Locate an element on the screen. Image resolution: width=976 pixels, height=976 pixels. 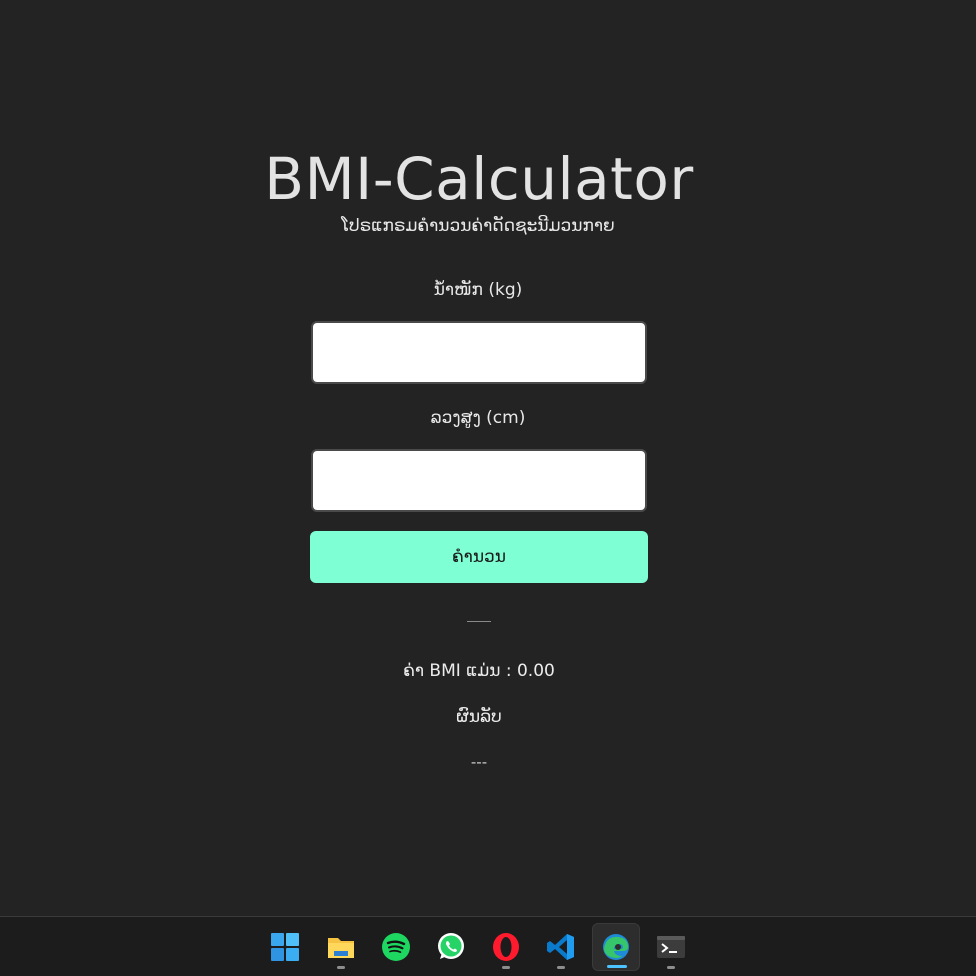
height-input is located at coordinates (479, 480).